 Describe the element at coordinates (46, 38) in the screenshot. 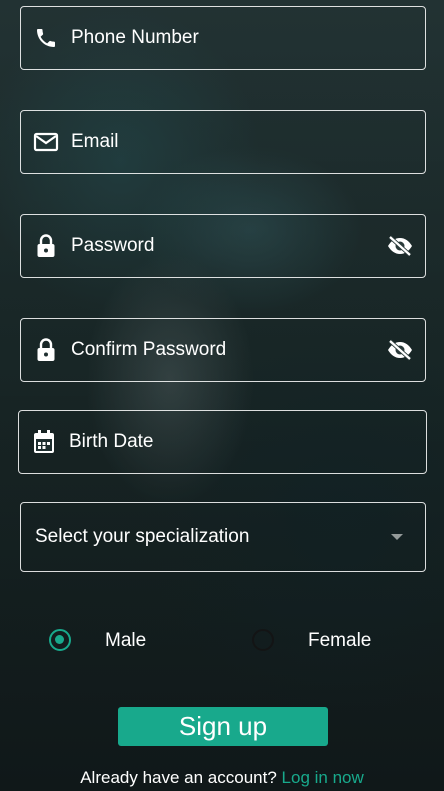

I see `phone-icon` at that location.